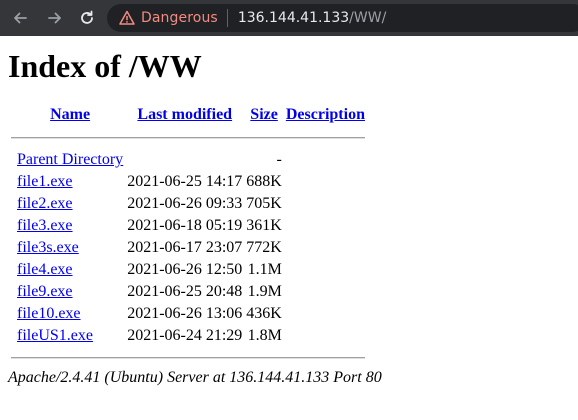 The width and height of the screenshot is (578, 420). Describe the element at coordinates (184, 160) in the screenshot. I see `modified-cell` at that location.